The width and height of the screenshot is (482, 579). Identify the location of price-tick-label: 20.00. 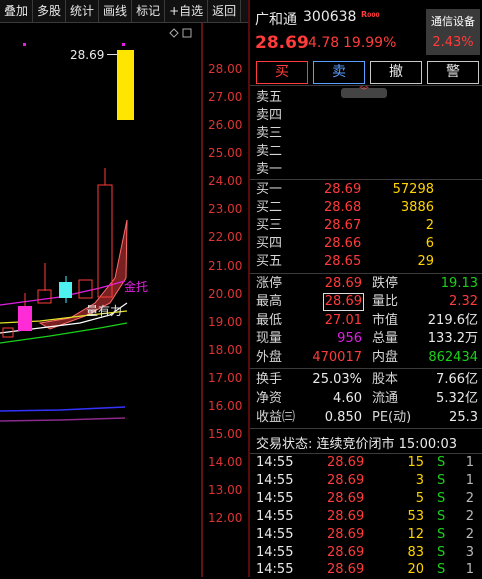
(225, 294).